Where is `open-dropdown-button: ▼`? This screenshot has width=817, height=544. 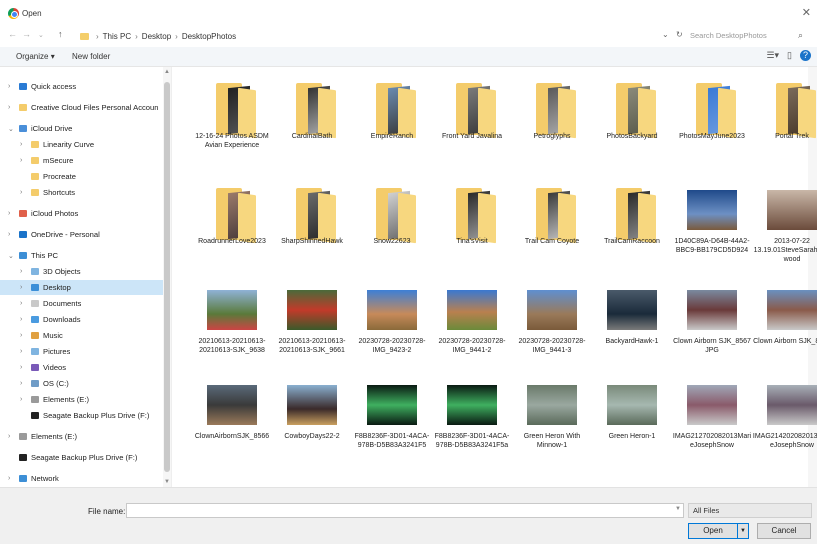
open-dropdown-button: ▼ is located at coordinates (743, 531).